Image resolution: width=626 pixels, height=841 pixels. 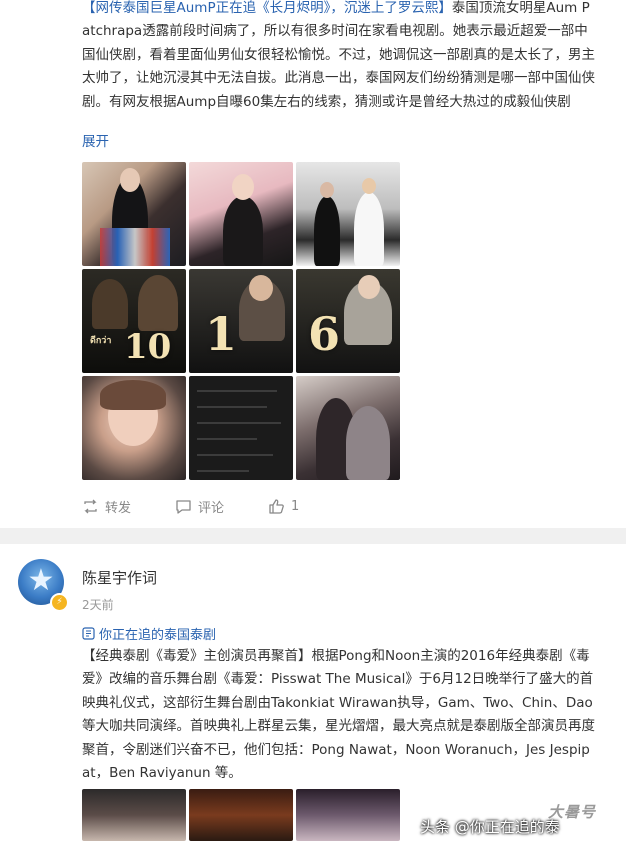 What do you see at coordinates (348, 321) in the screenshot?
I see `post-image-6: 6` at bounding box center [348, 321].